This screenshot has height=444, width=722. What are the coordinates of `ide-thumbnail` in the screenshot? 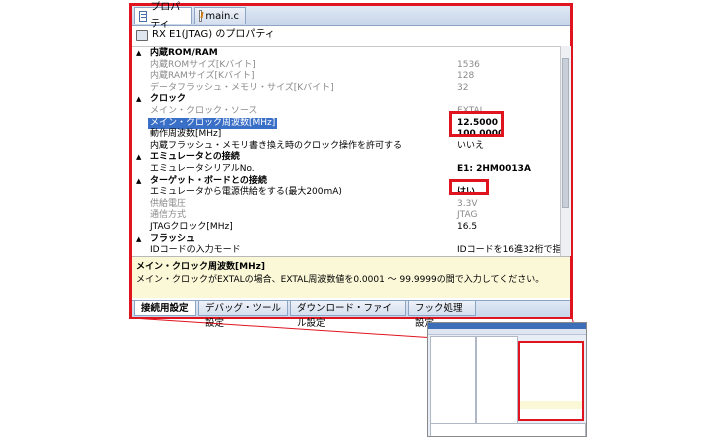 It's located at (507, 379).